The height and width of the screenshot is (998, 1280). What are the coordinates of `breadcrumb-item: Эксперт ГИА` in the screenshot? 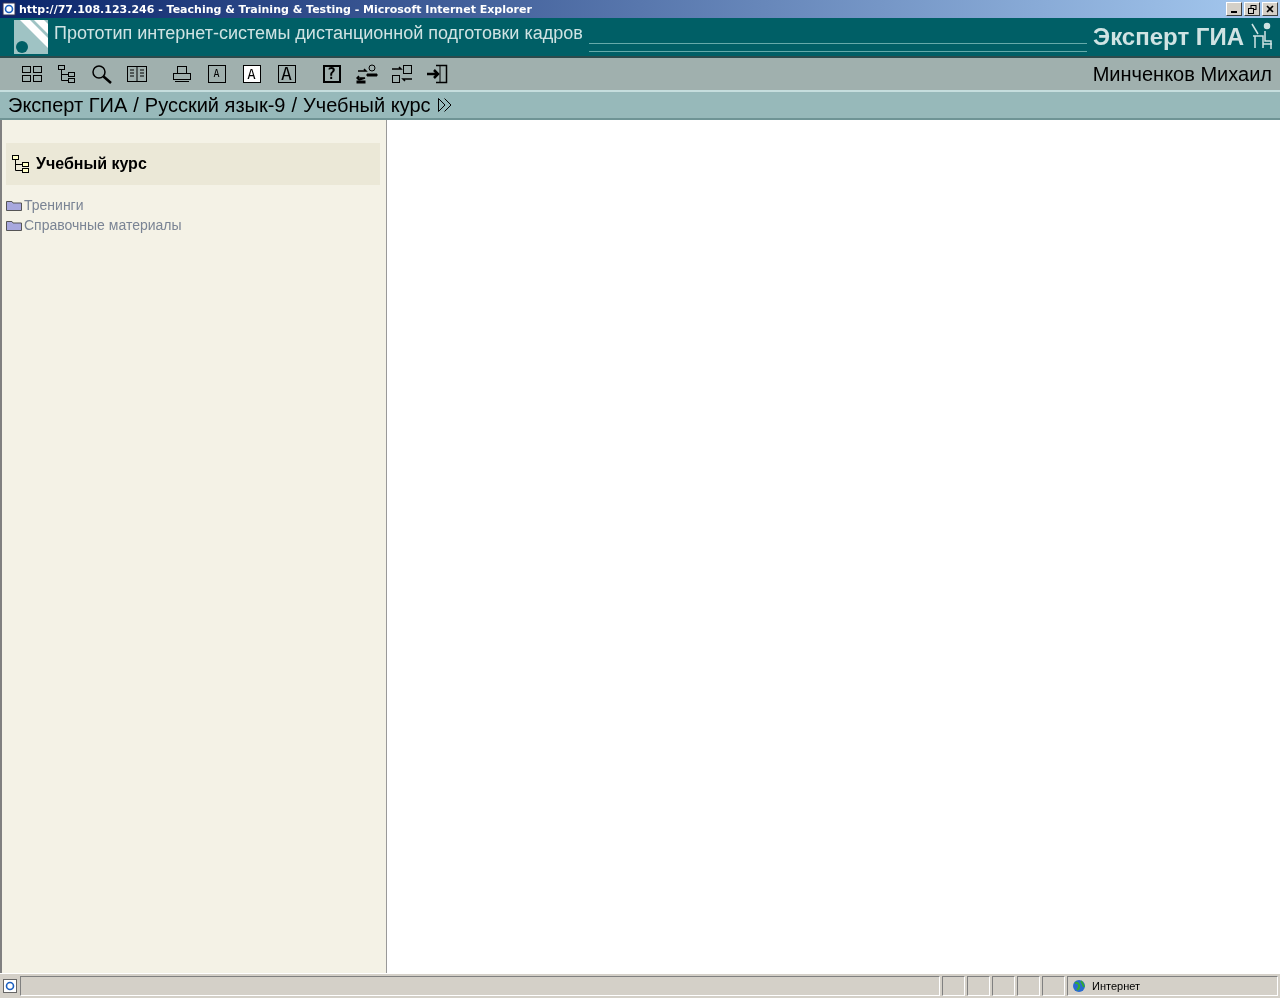 It's located at (68, 105).